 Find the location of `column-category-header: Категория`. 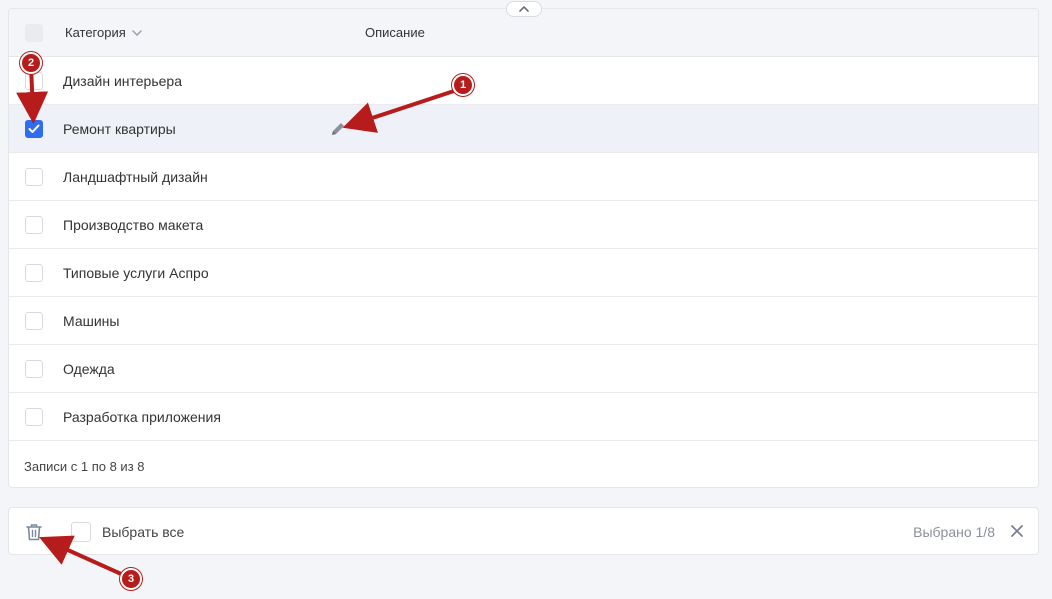

column-category-header: Категория is located at coordinates (103, 32).